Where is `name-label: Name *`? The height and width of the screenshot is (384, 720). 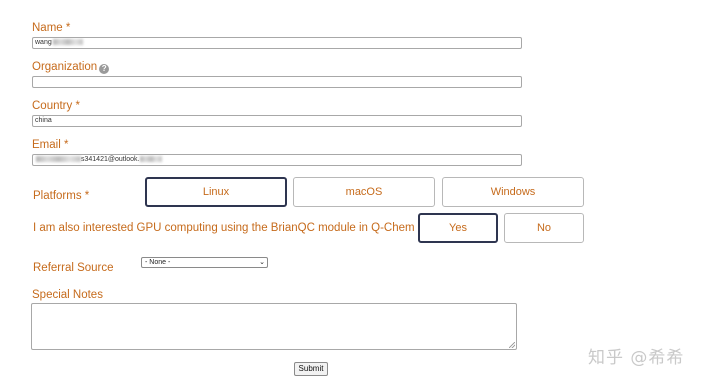 name-label: Name * is located at coordinates (51, 28).